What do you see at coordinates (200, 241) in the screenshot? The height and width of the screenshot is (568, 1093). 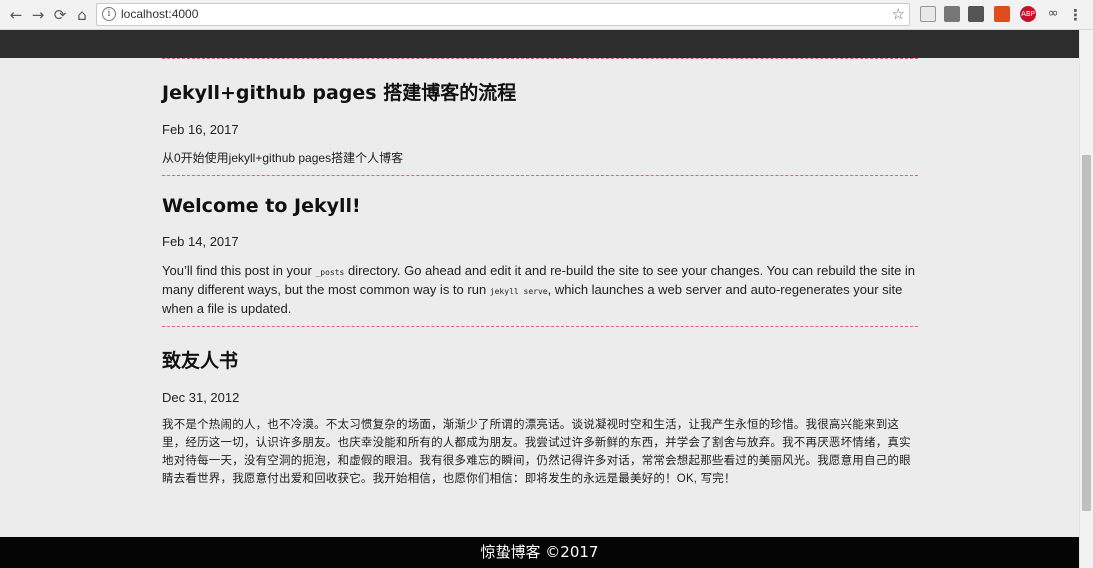 I see `post-date: Feb 14, 2017` at bounding box center [200, 241].